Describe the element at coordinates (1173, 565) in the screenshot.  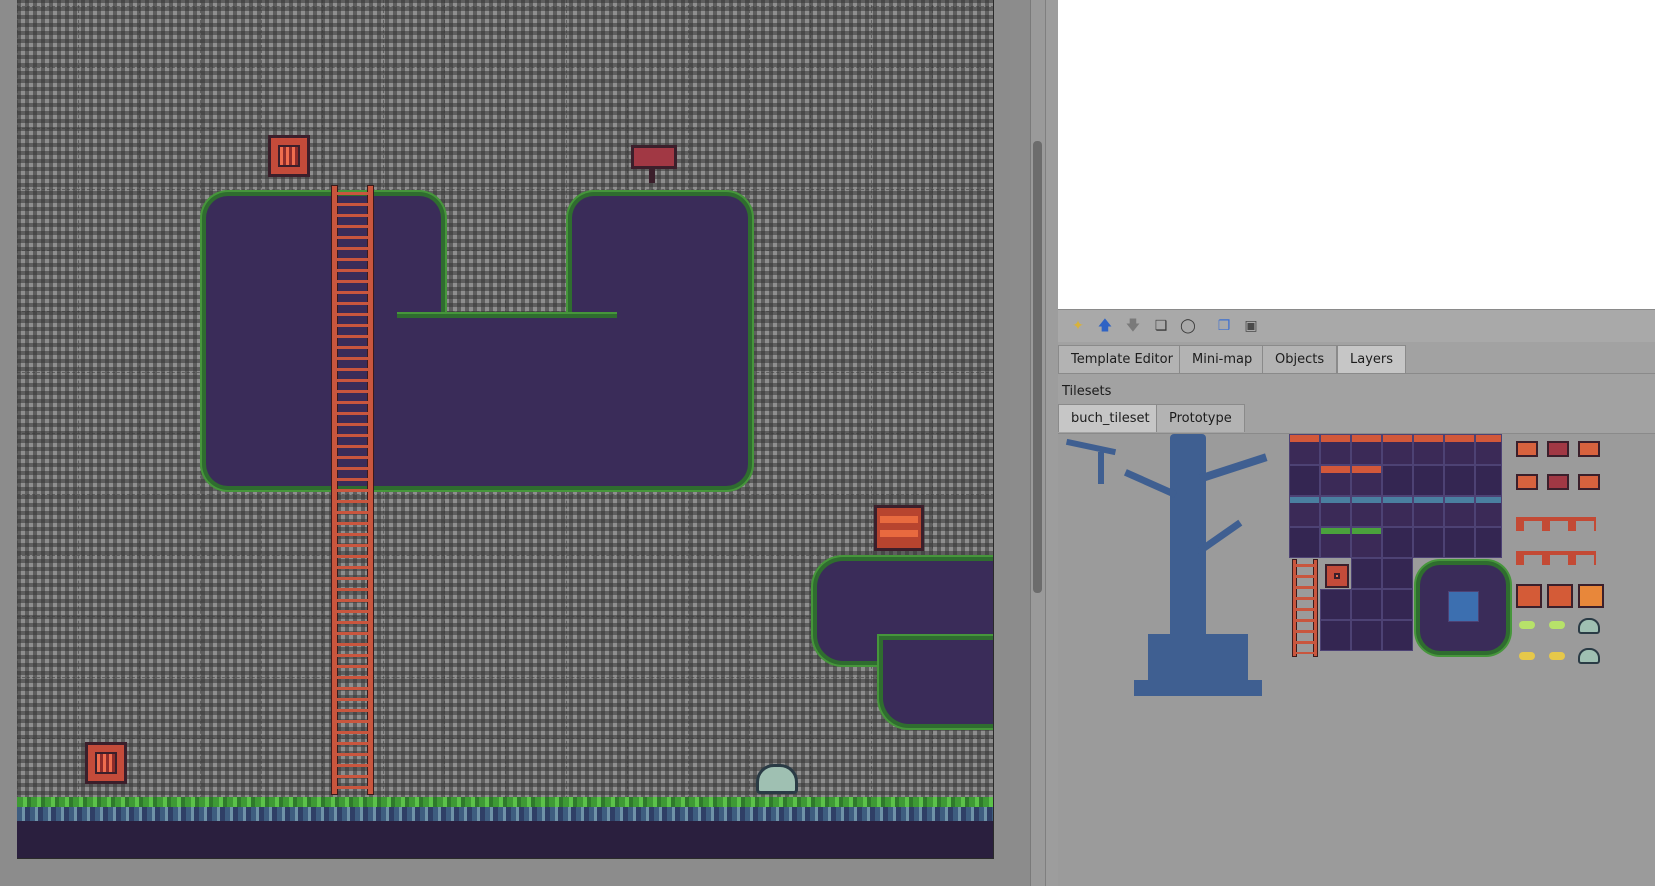
I see `tree-tile` at that location.